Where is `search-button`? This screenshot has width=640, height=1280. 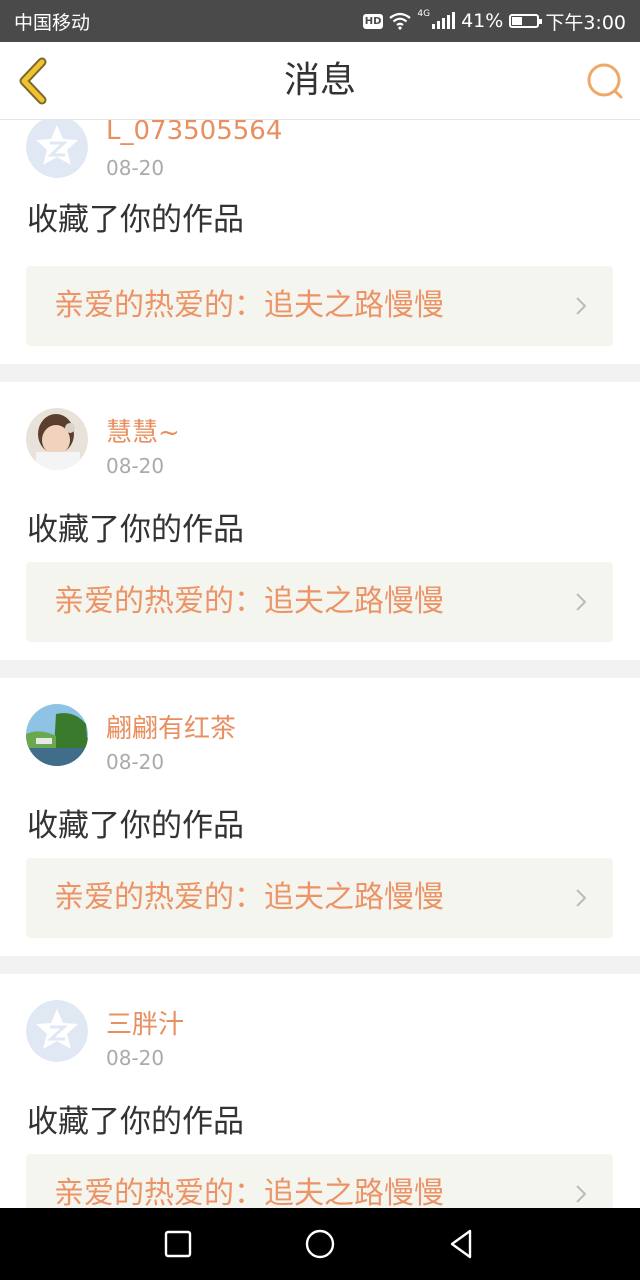 search-button is located at coordinates (605, 81).